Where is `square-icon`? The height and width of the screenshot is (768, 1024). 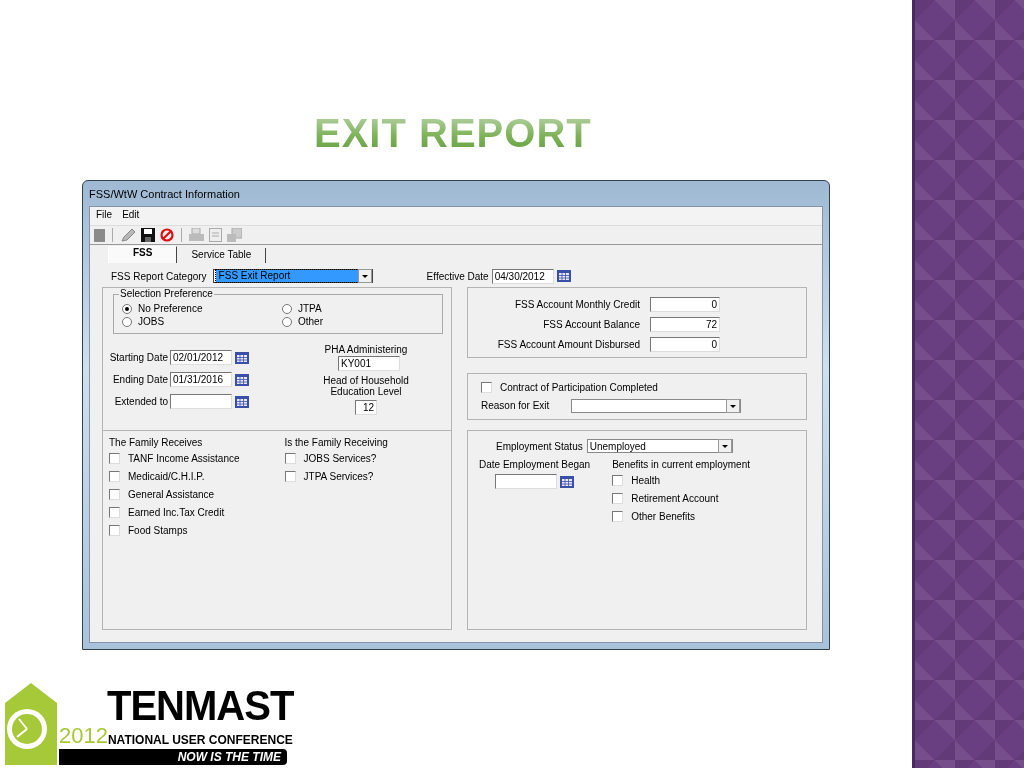
square-icon is located at coordinates (99, 235).